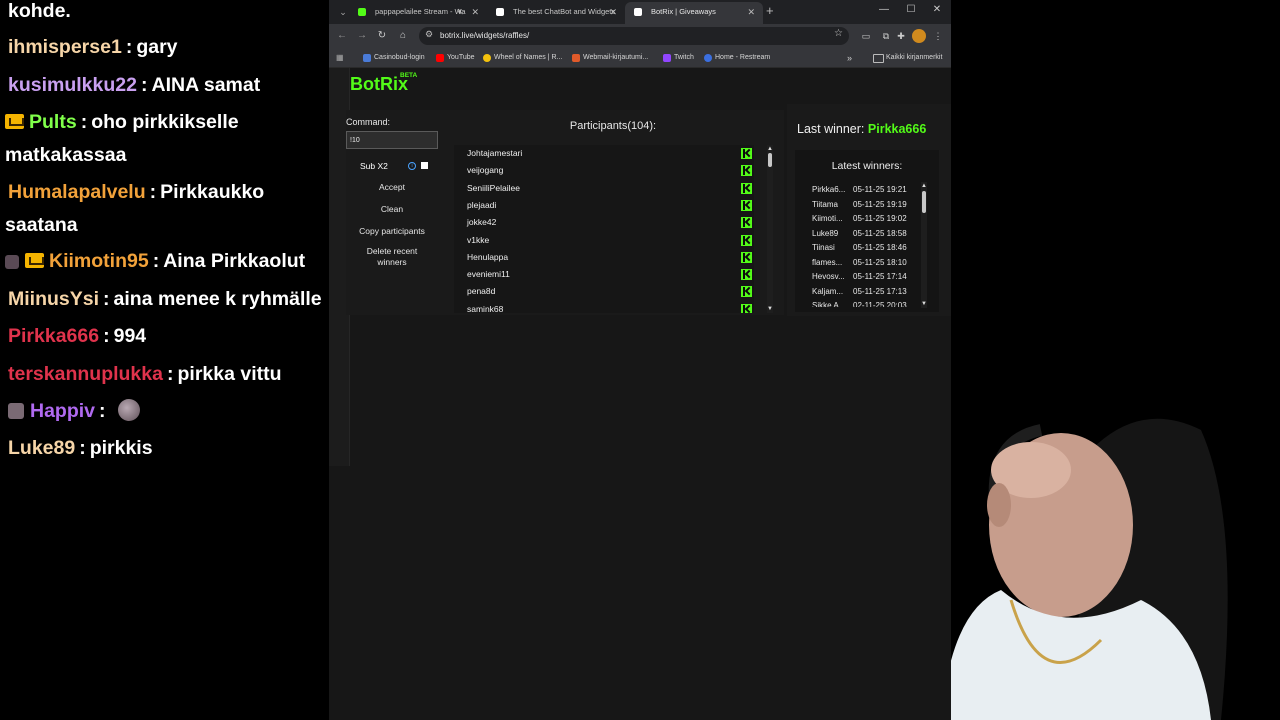 Image resolution: width=1280 pixels, height=720 pixels. I want to click on bookmark-item: Twitch, so click(678, 58).